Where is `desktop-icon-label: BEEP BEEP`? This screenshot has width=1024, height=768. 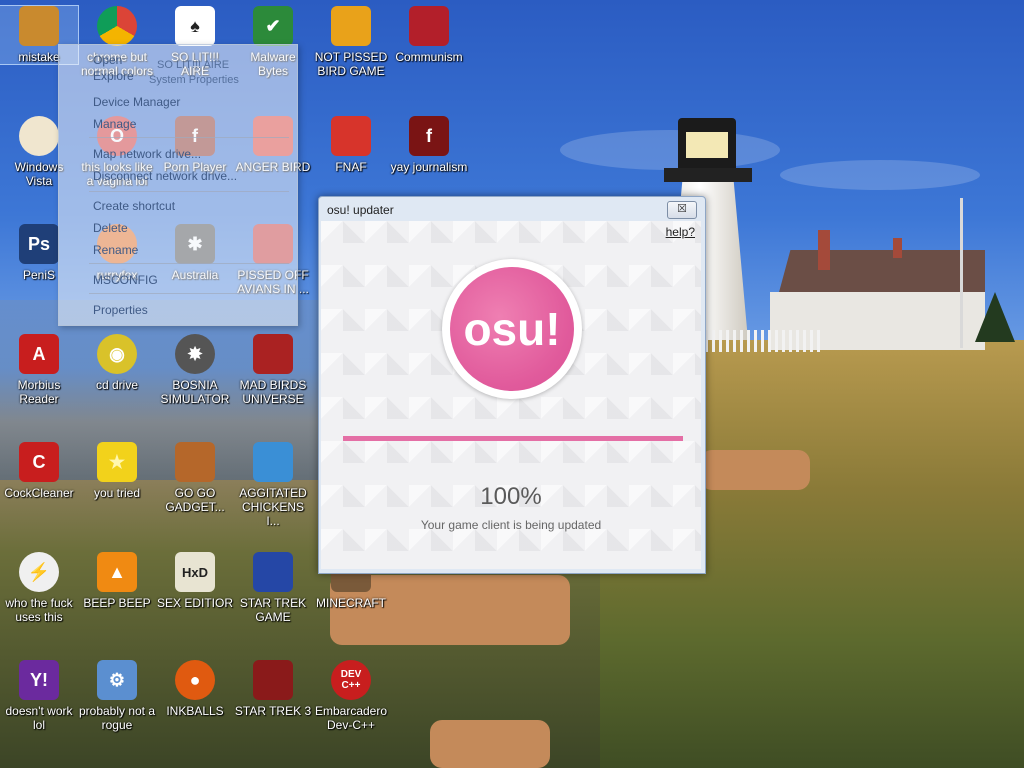
desktop-icon-label: BEEP BEEP is located at coordinates (117, 603).